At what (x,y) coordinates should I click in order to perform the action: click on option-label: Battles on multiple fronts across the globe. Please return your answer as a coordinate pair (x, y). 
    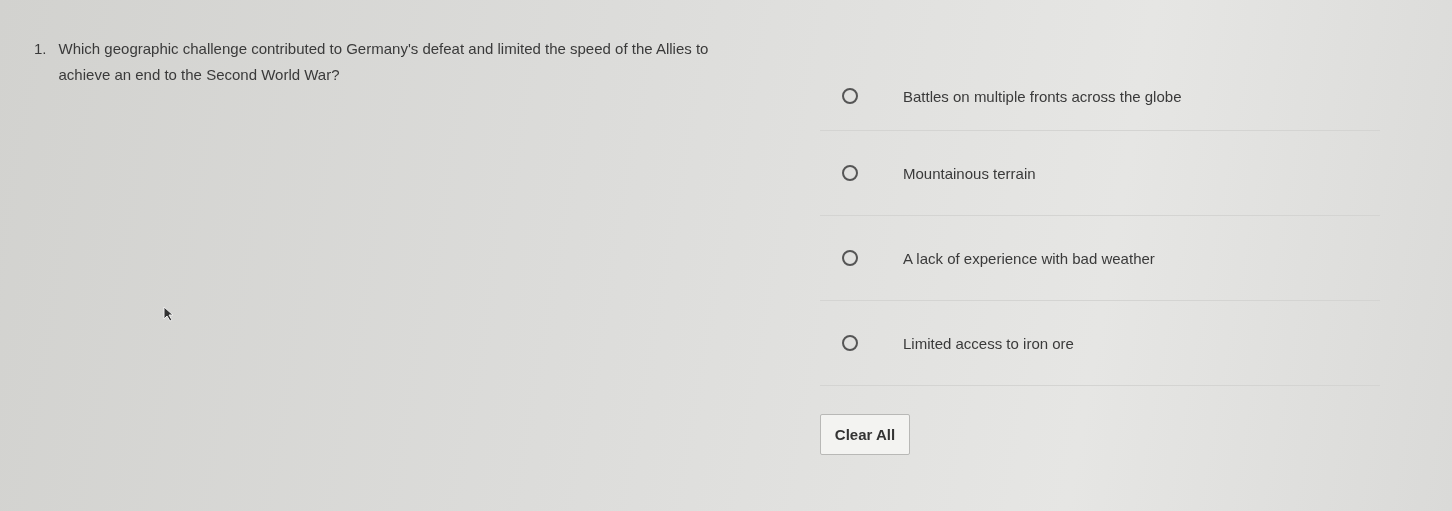
    Looking at the image, I should click on (1042, 96).